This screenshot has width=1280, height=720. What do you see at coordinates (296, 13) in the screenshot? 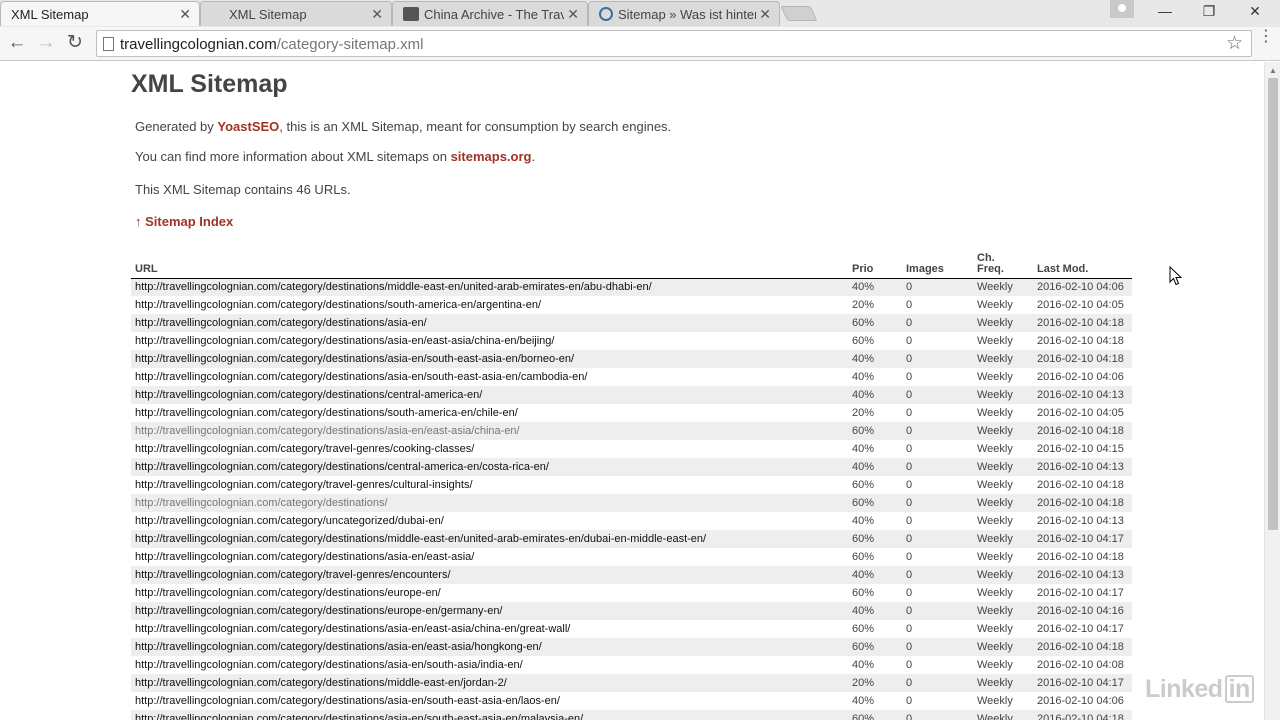
I see `tab-xml-sitemap: XML Sitemap ✕` at bounding box center [296, 13].